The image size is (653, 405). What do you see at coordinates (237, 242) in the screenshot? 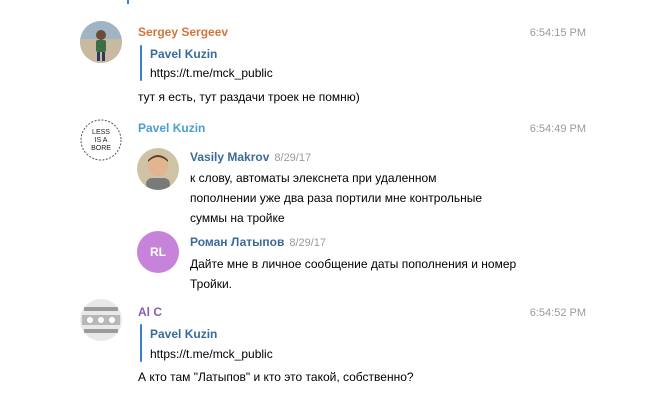
I see `forwarded-author-name: Роман Латыпов` at bounding box center [237, 242].